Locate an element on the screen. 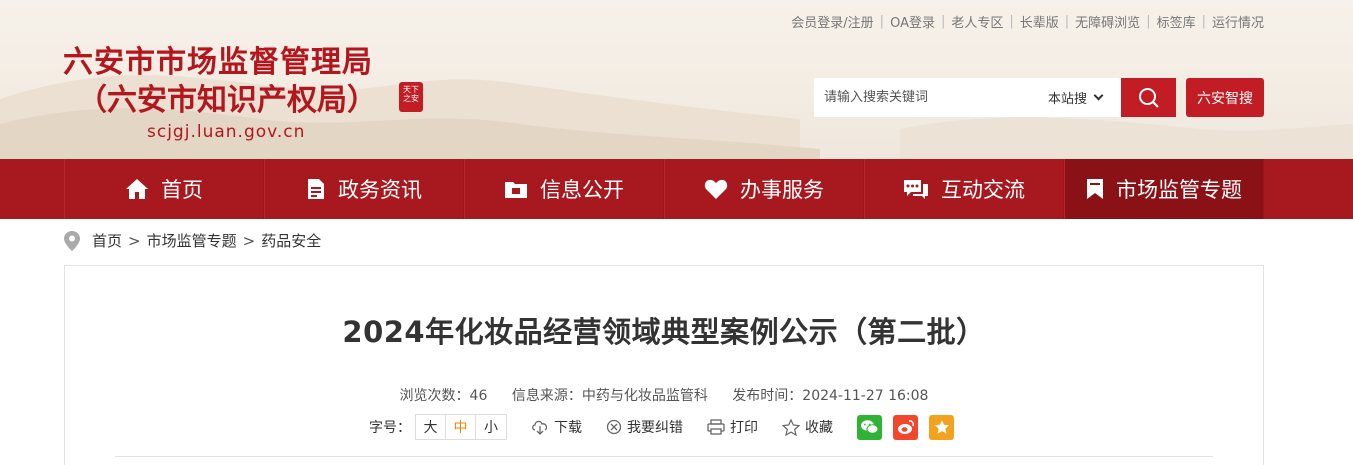 The width and height of the screenshot is (1353, 465). report-error-label: 我要纠错 is located at coordinates (655, 428).